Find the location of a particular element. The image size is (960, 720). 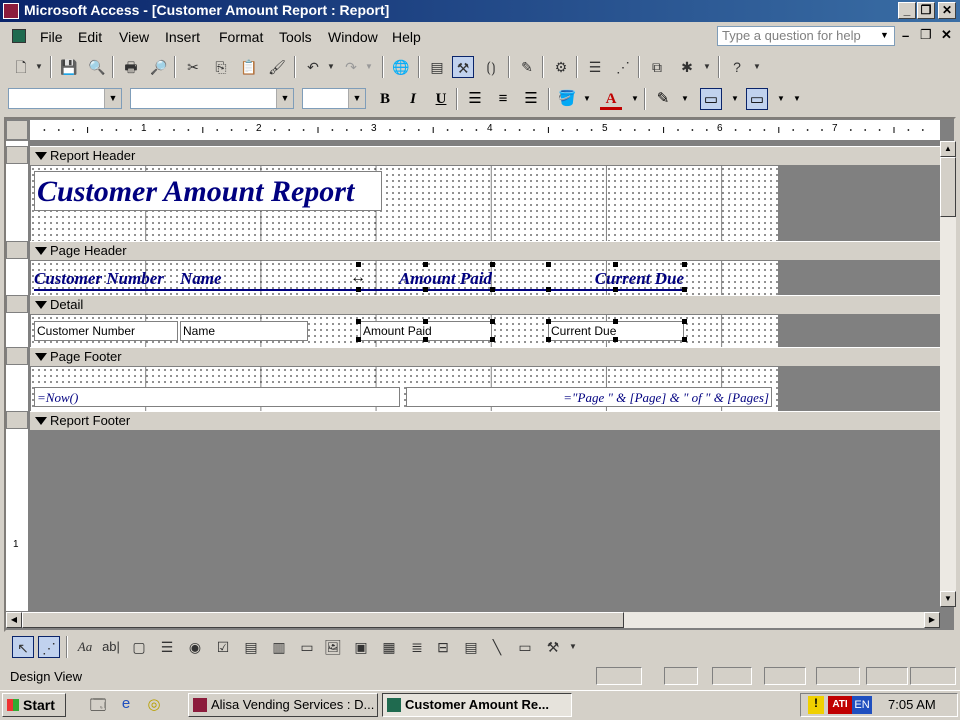

menu-tools: Tools is located at coordinates (295, 37).